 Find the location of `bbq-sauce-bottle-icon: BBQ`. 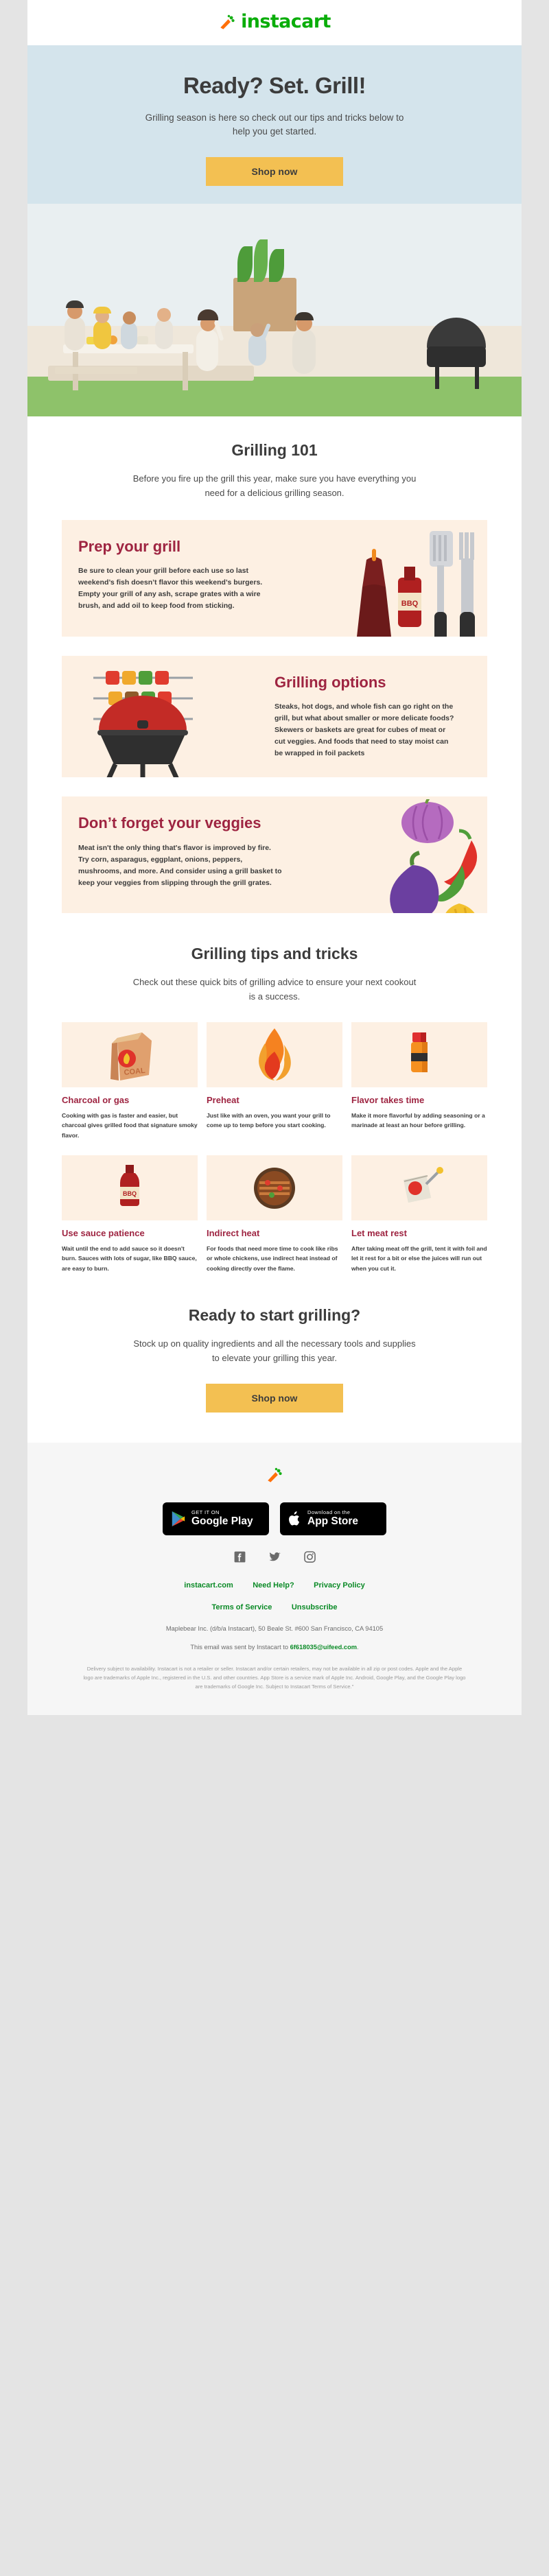

bbq-sauce-bottle-icon: BBQ is located at coordinates (129, 1185).